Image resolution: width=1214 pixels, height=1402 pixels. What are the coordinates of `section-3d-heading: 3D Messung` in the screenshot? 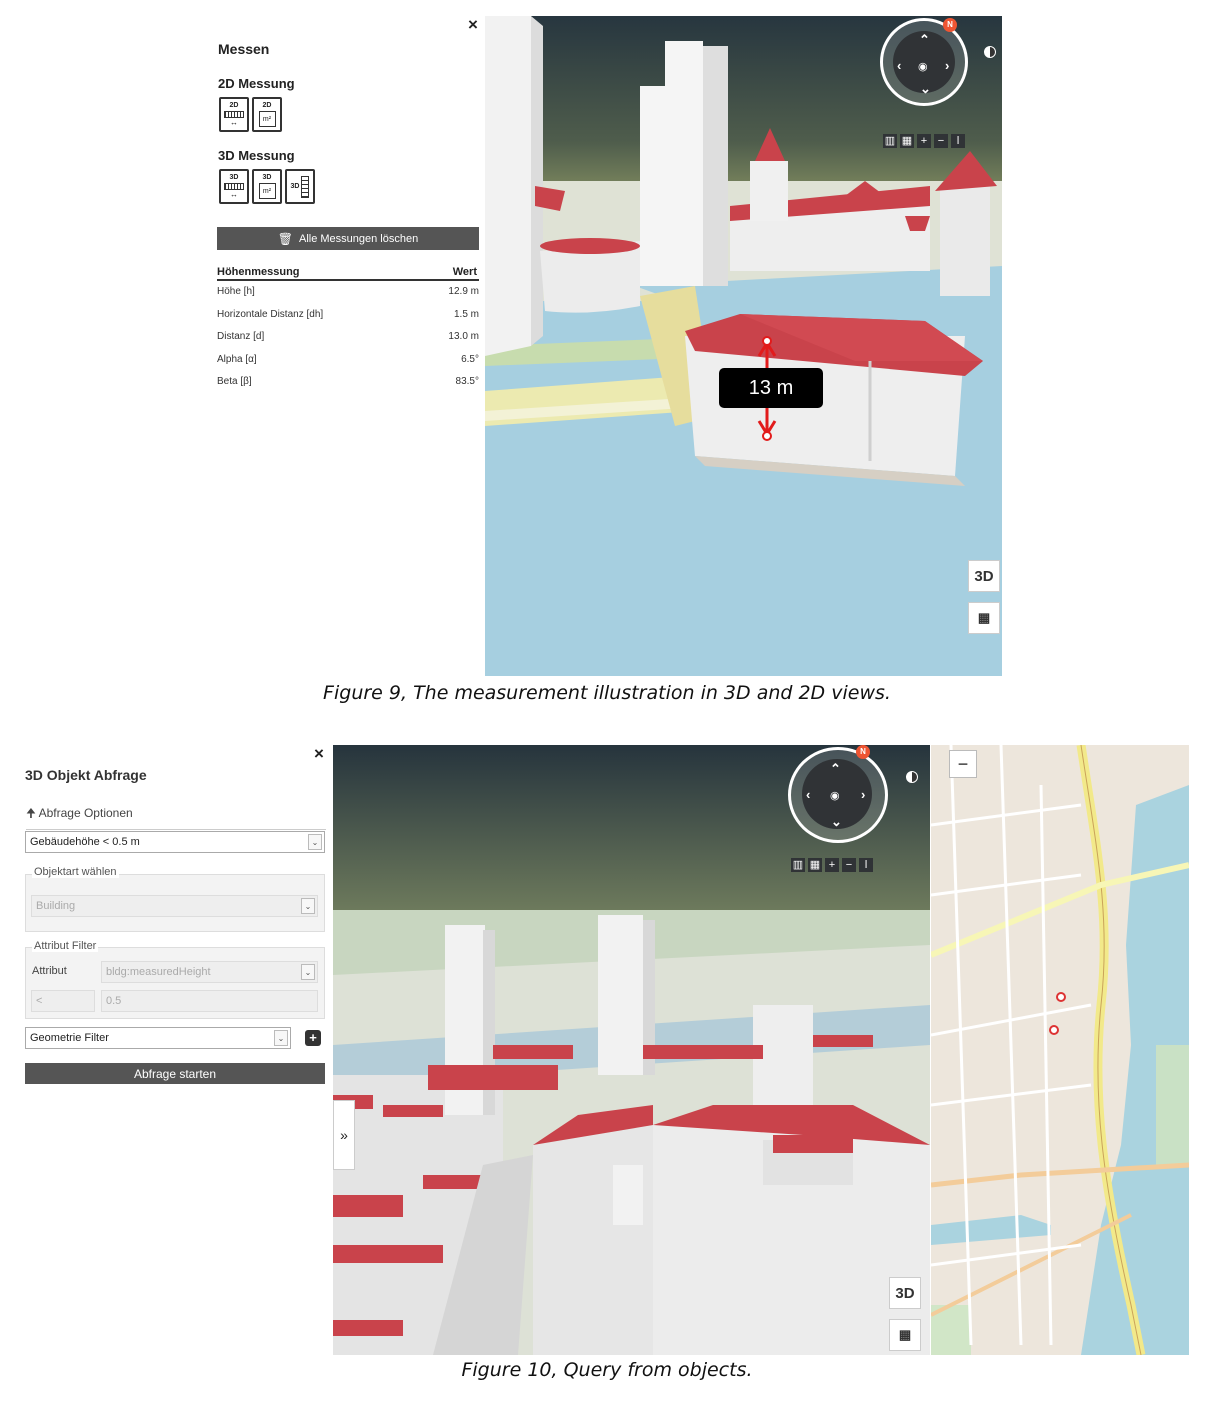 It's located at (256, 155).